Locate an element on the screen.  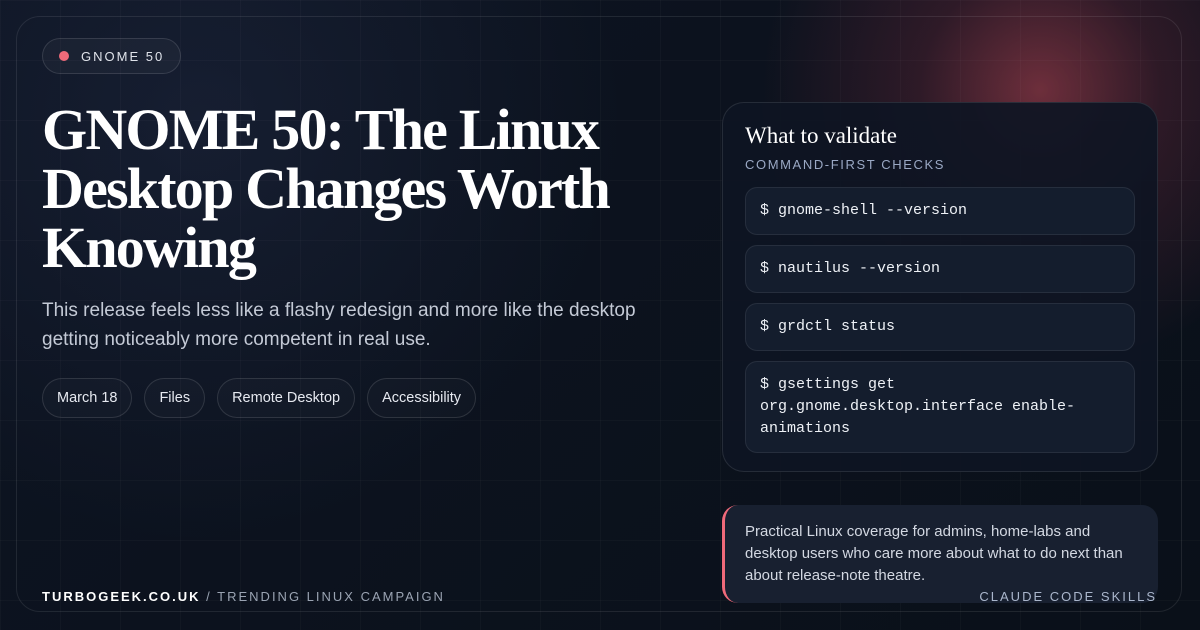
topic-badge: GNOME 50 is located at coordinates (112, 56).